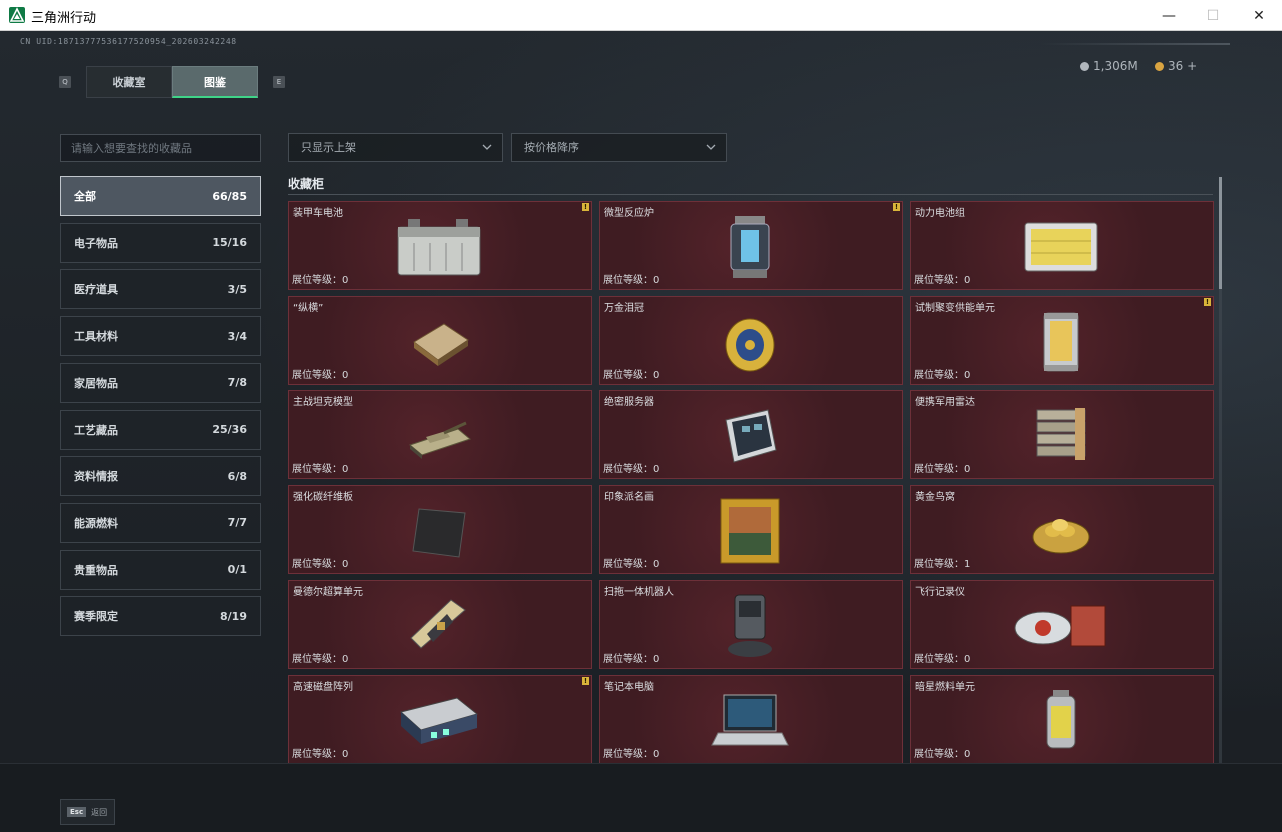 Image resolution: width=1282 pixels, height=832 pixels. What do you see at coordinates (17, 15) in the screenshot?
I see `app-logo-icon` at bounding box center [17, 15].